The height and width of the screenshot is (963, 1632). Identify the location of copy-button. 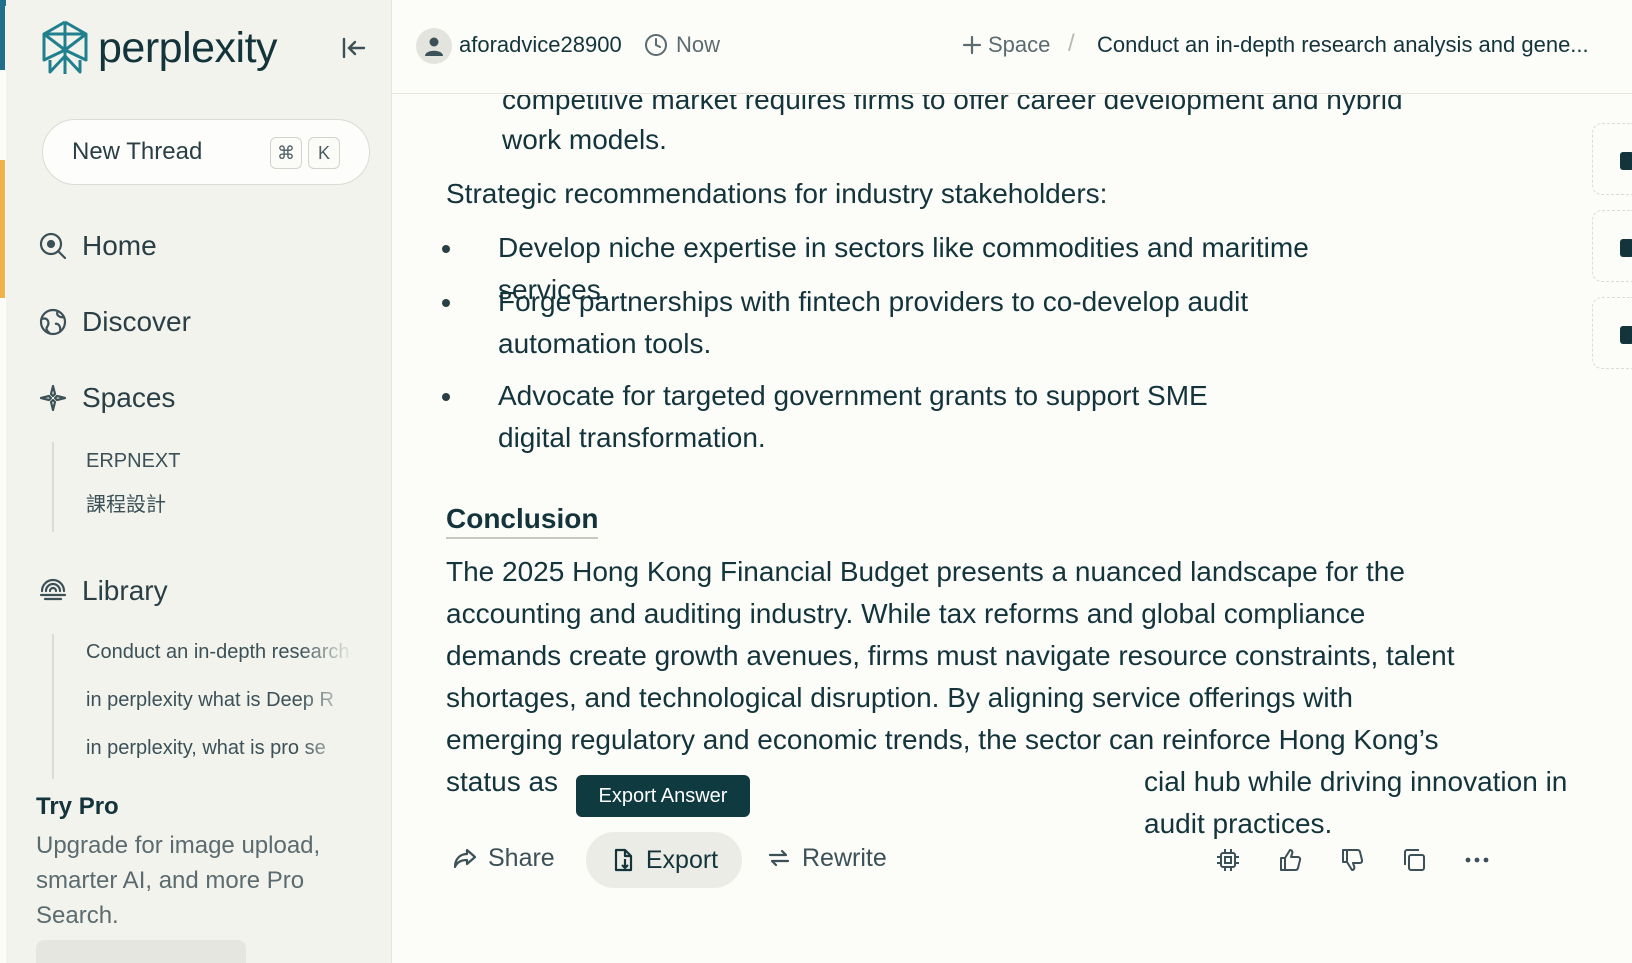
(1414, 860).